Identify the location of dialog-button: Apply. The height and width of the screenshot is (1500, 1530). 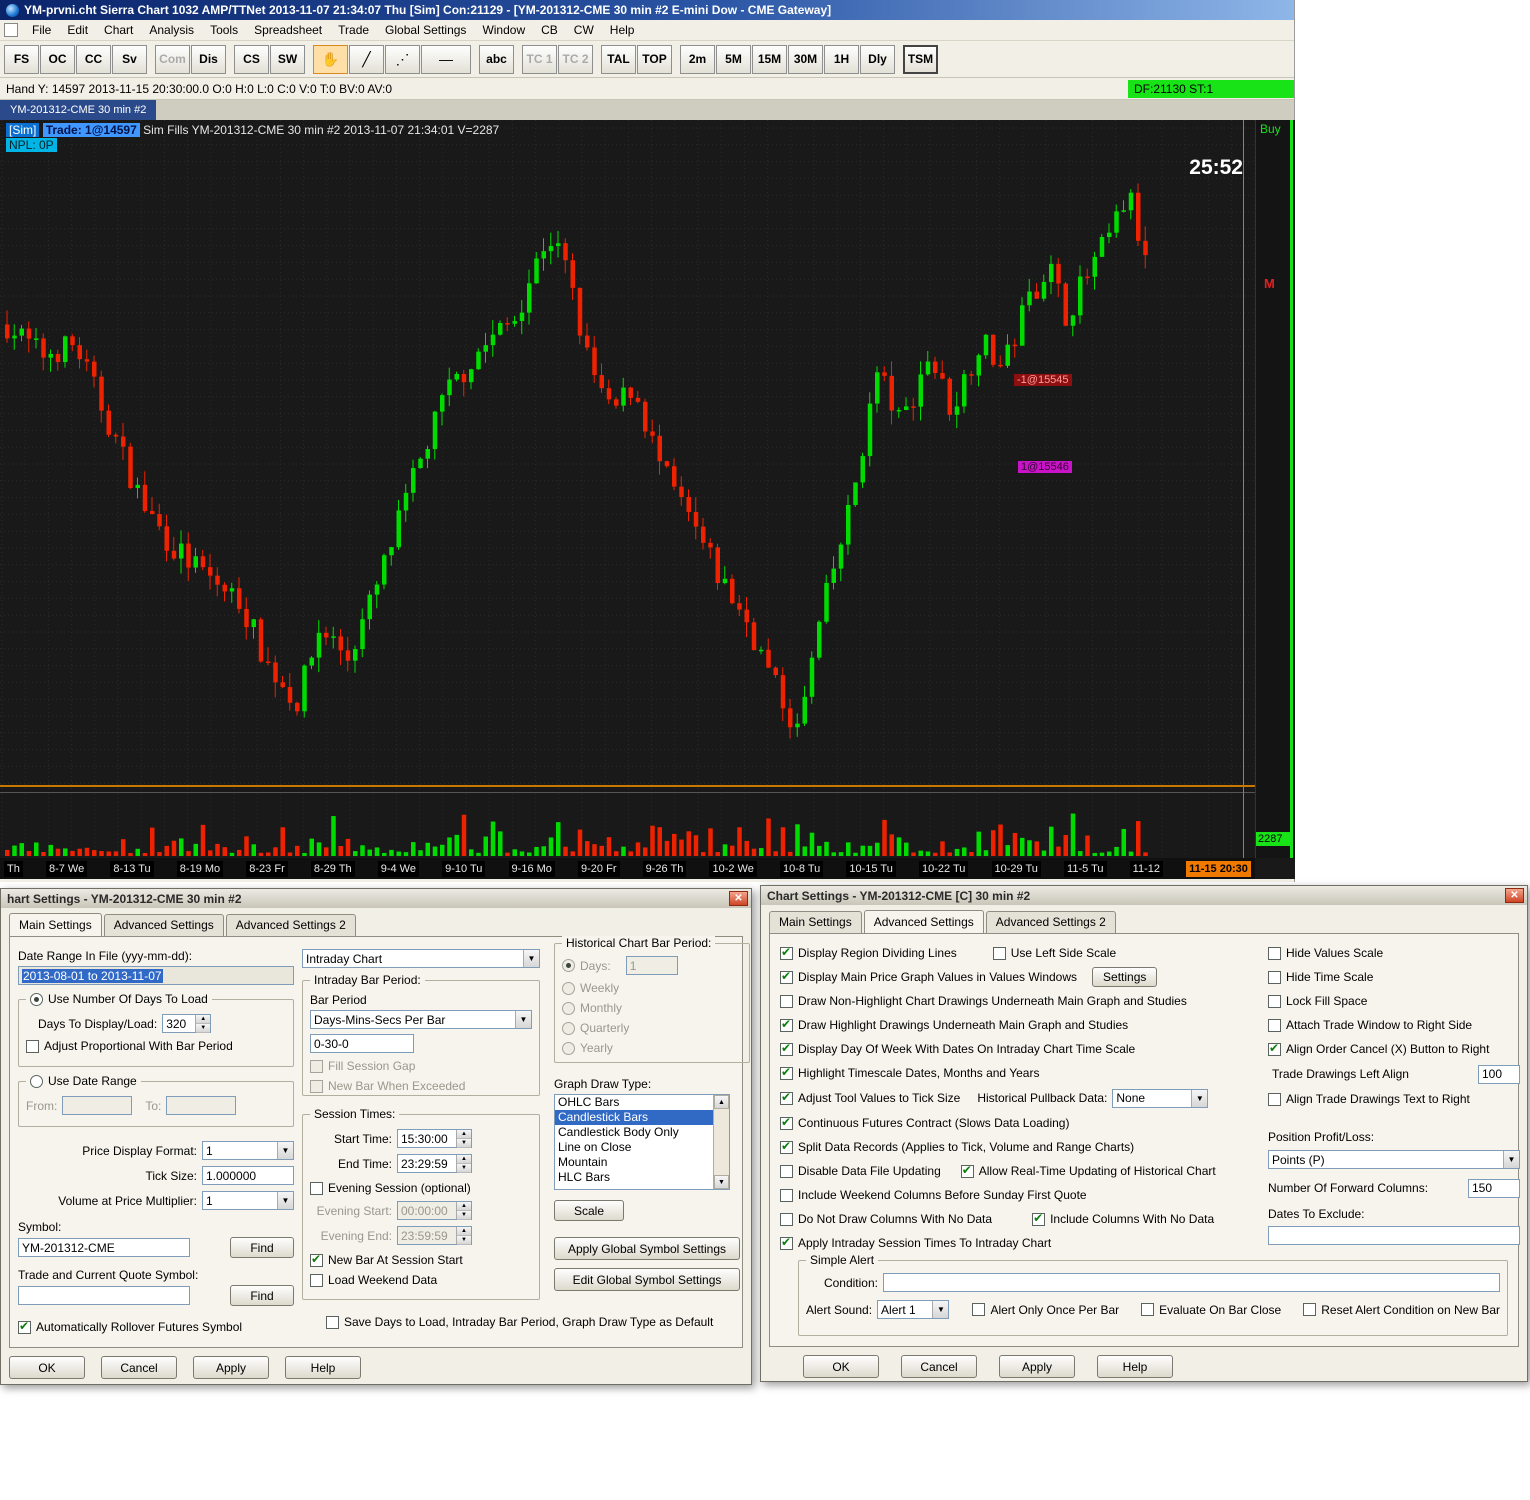
(231, 1367).